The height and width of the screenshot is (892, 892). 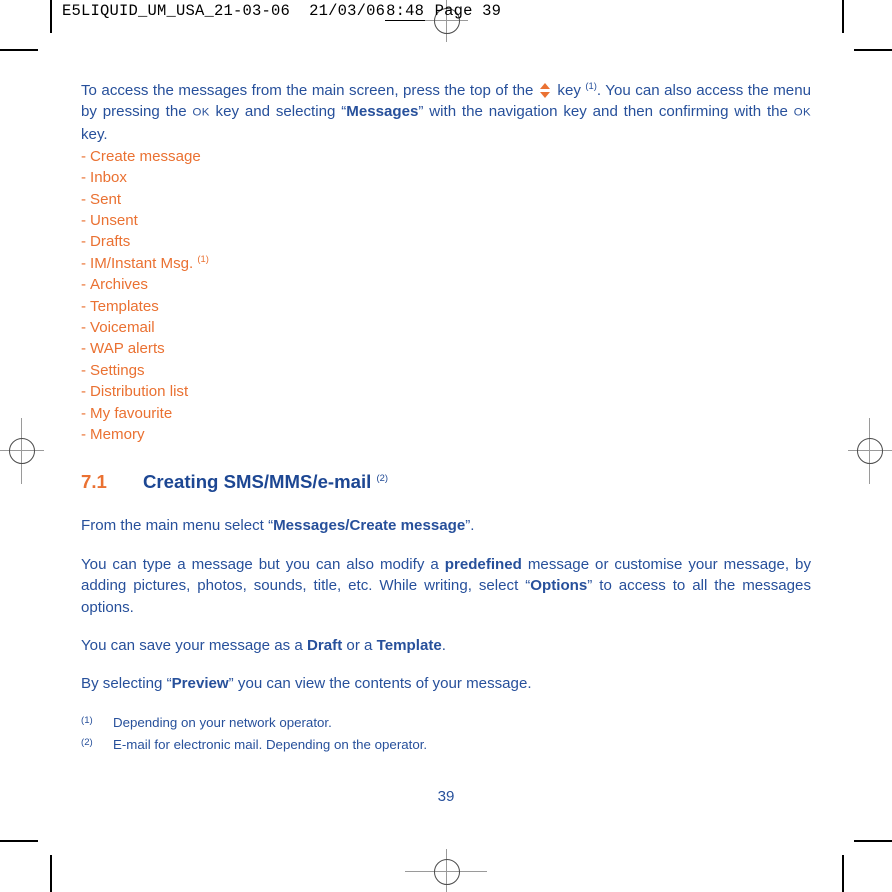 What do you see at coordinates (446, 263) in the screenshot?
I see `list-item: - IM/Instant Msg. (1)` at bounding box center [446, 263].